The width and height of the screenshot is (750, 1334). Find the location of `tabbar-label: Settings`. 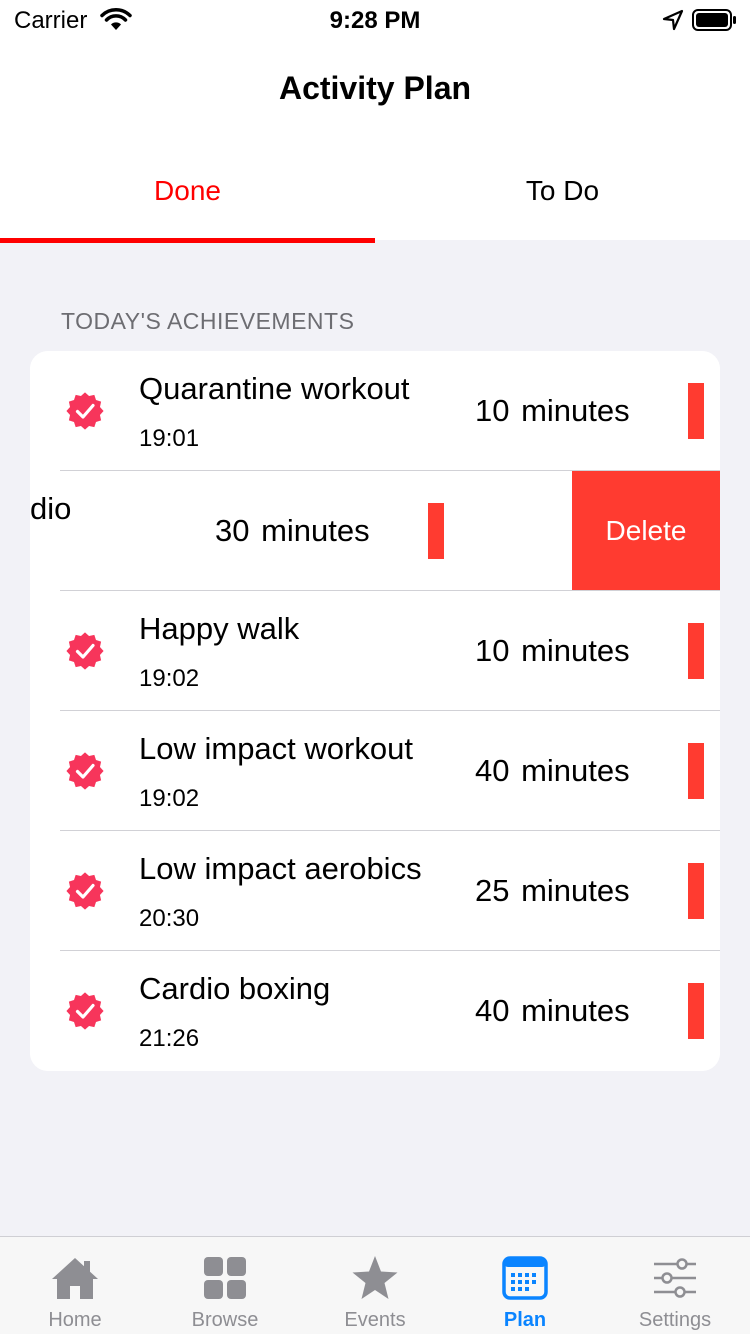

tabbar-label: Settings is located at coordinates (675, 1320).